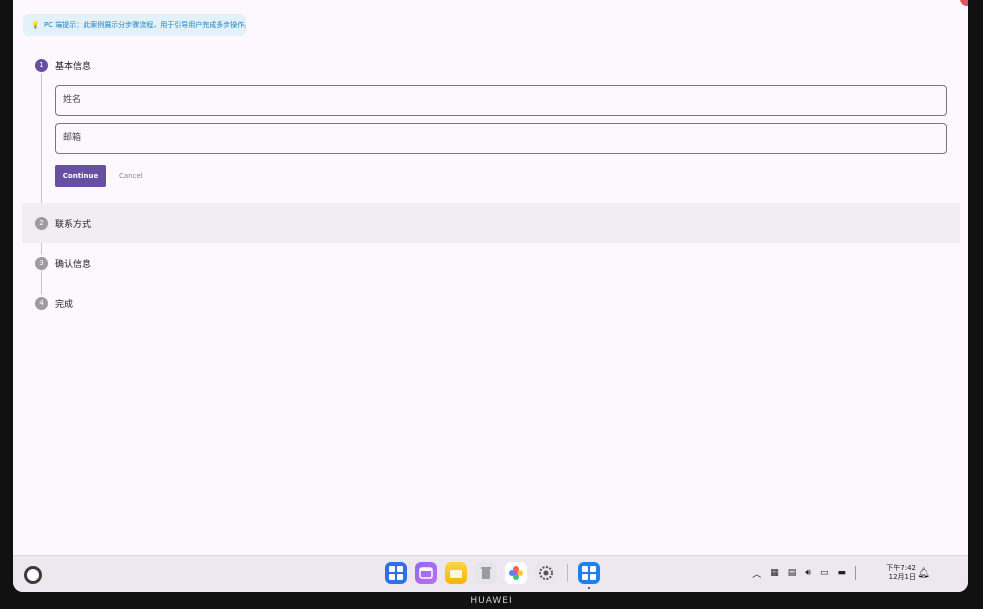 The width and height of the screenshot is (983, 609). What do you see at coordinates (792, 573) in the screenshot?
I see `clipboard-icon: ▤` at bounding box center [792, 573].